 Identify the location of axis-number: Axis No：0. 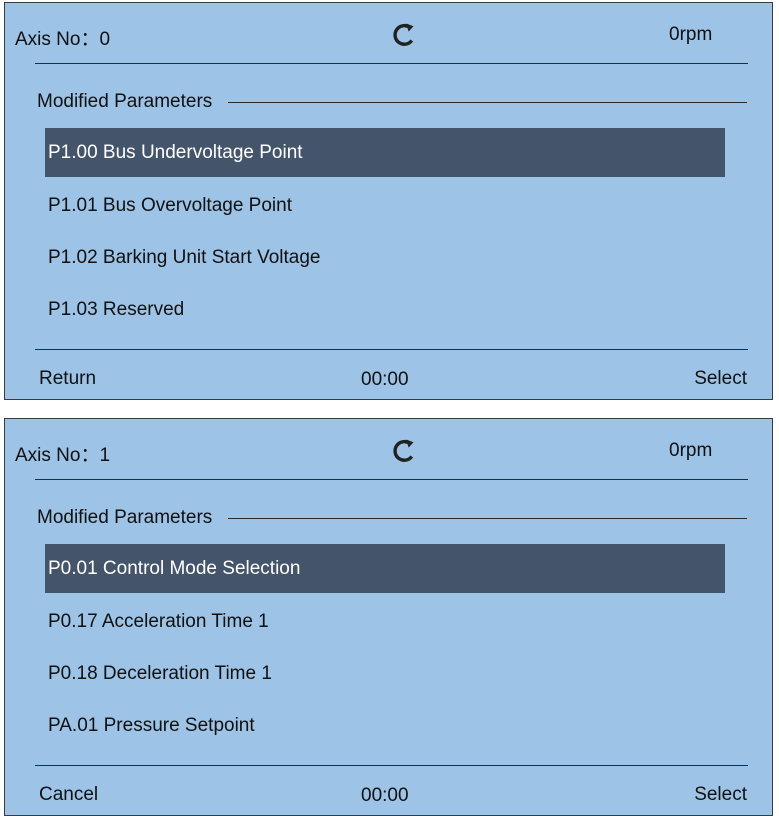
(62, 37).